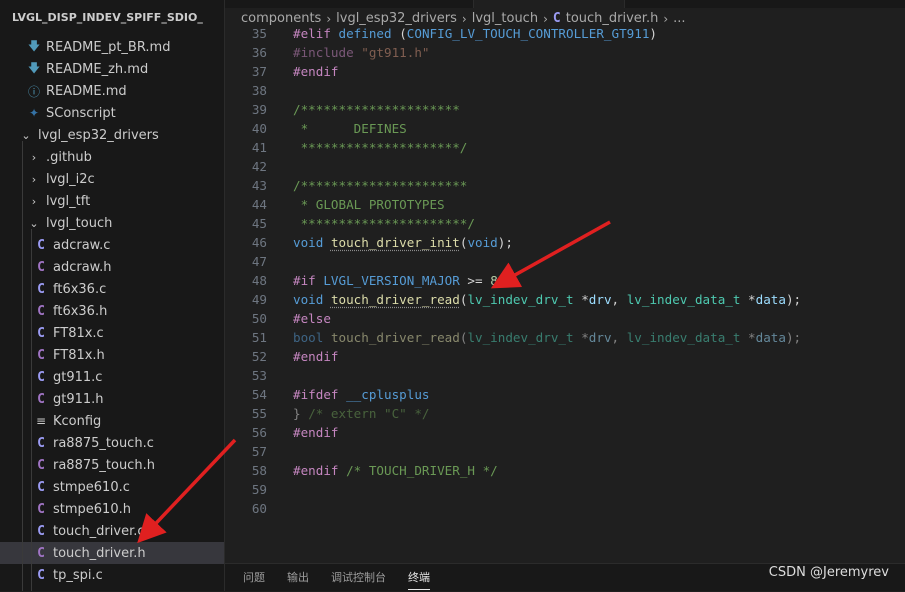  I want to click on code-token: lv_indev_data_t, so click(683, 337).